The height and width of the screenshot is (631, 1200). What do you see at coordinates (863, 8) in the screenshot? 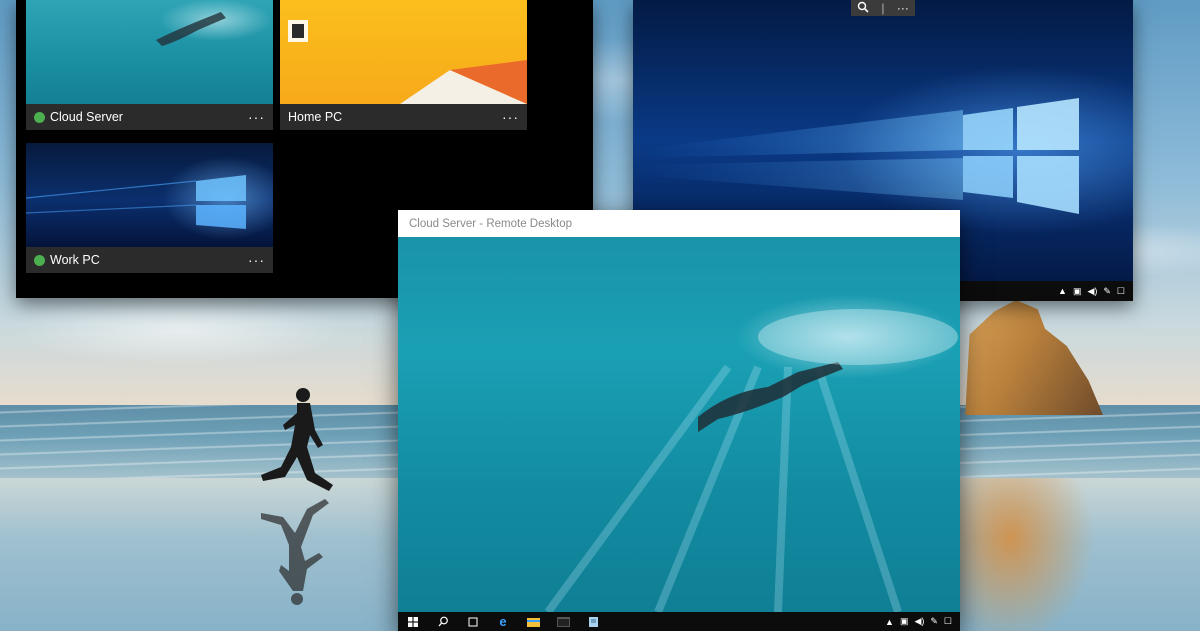
I see `zoom-icon` at bounding box center [863, 8].